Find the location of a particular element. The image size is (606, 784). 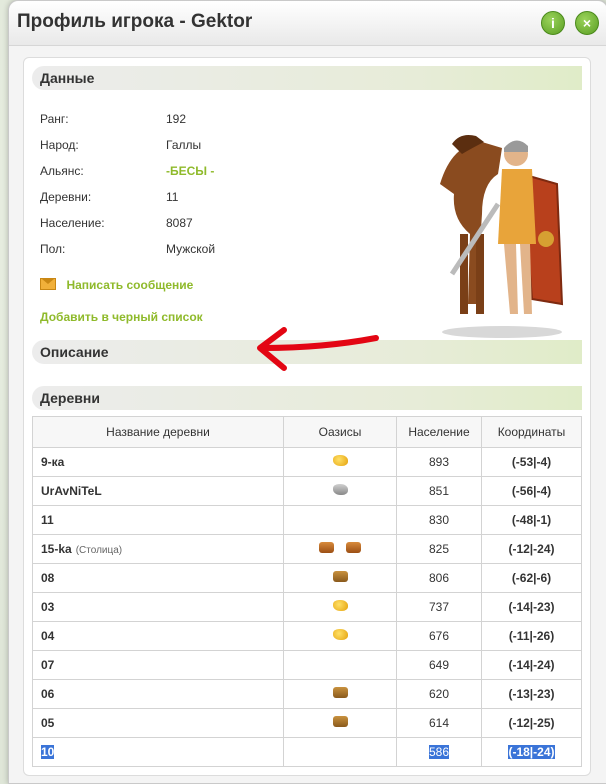

table-row: 04 676 (-11|-26) is located at coordinates (307, 636).